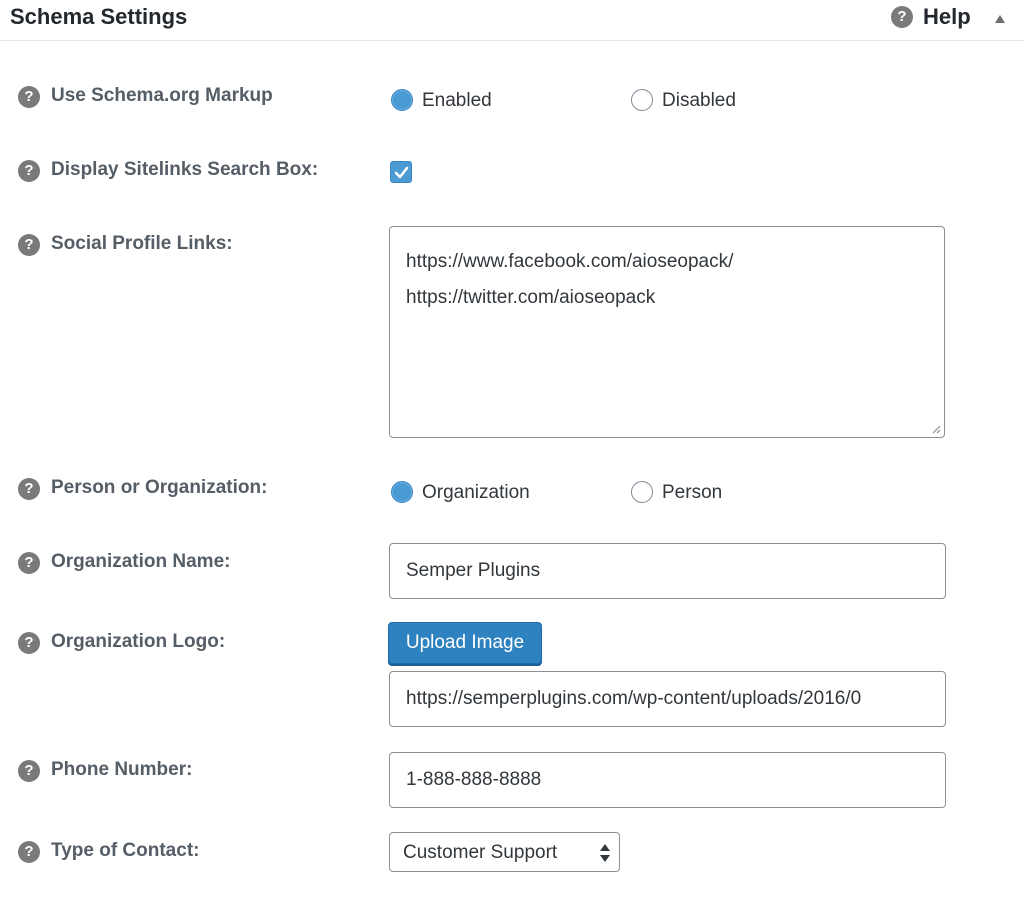  I want to click on resize-grip-icon, so click(936, 429).